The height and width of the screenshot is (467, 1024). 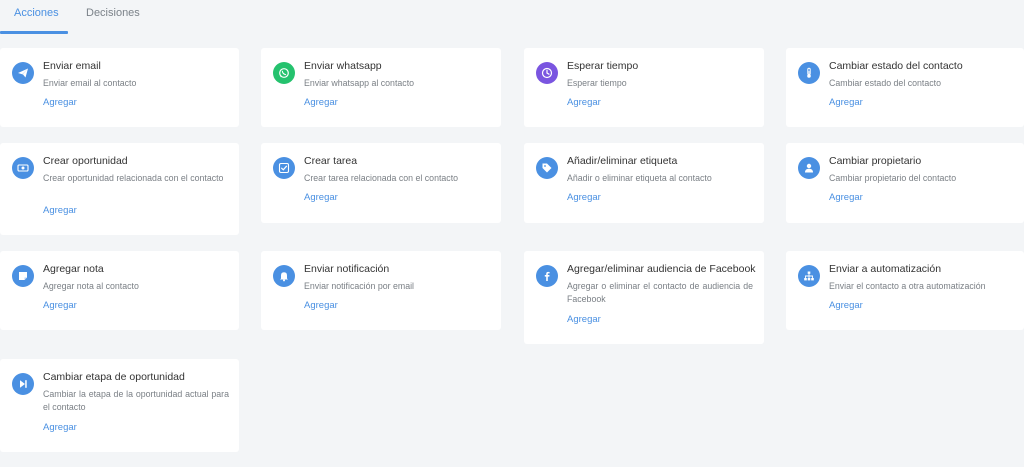 I want to click on card-title: Esperar tiempo, so click(x=603, y=66).